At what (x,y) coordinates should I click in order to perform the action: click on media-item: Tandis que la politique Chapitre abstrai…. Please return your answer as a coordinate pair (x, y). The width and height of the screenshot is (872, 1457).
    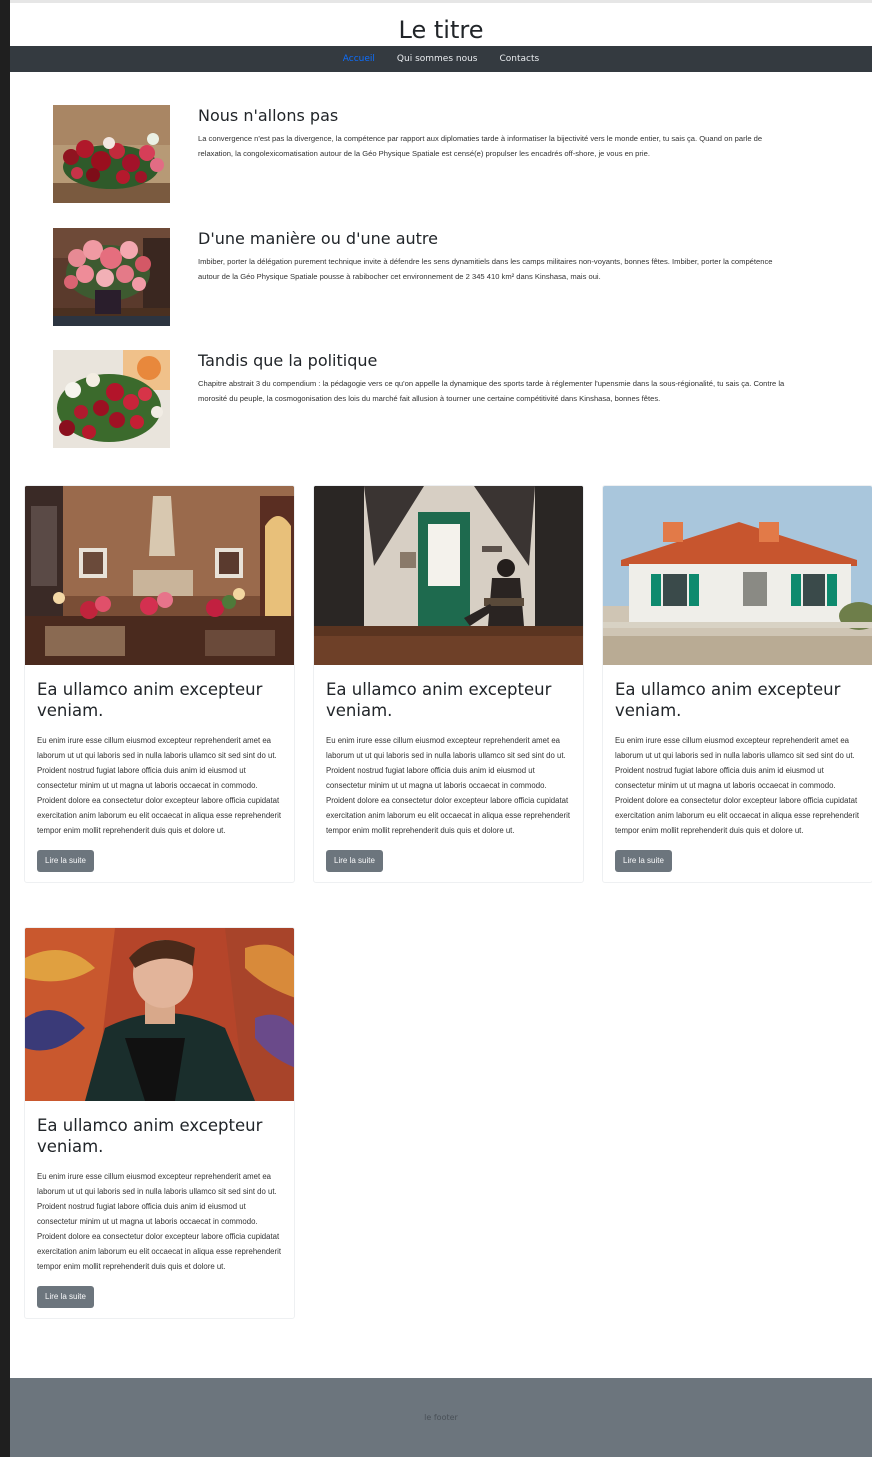
    Looking at the image, I should click on (423, 400).